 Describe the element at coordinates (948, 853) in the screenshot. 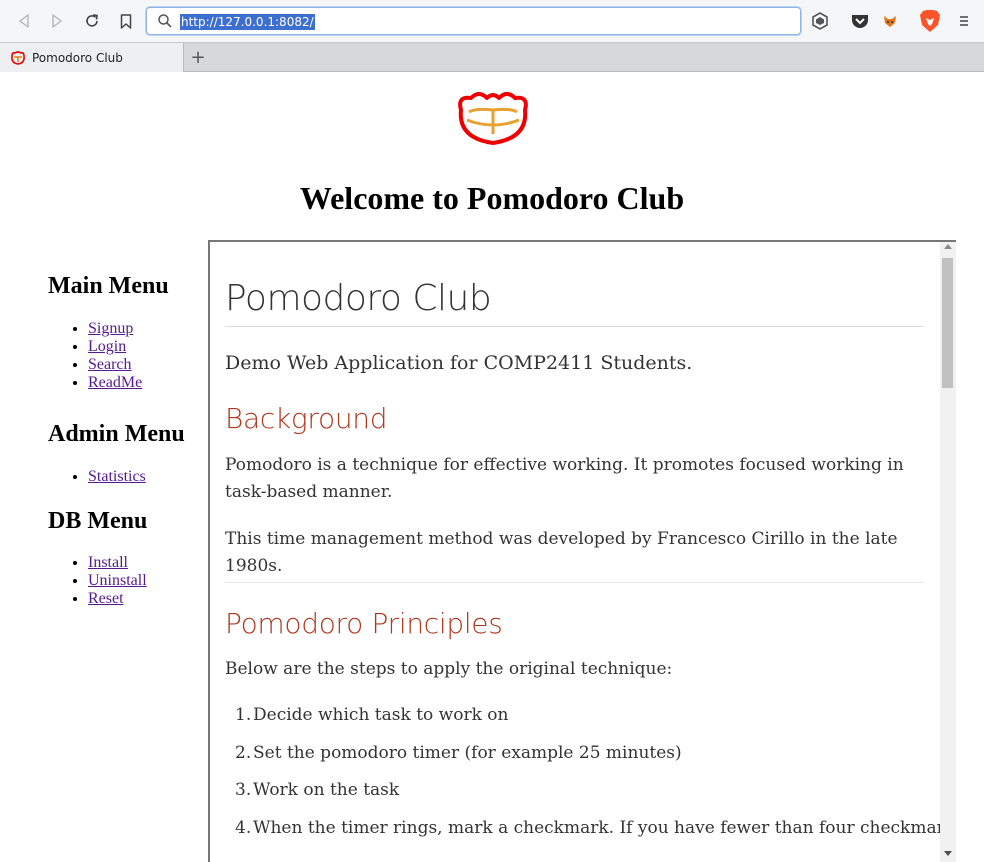

I see `scroll-down-arrow-icon` at that location.